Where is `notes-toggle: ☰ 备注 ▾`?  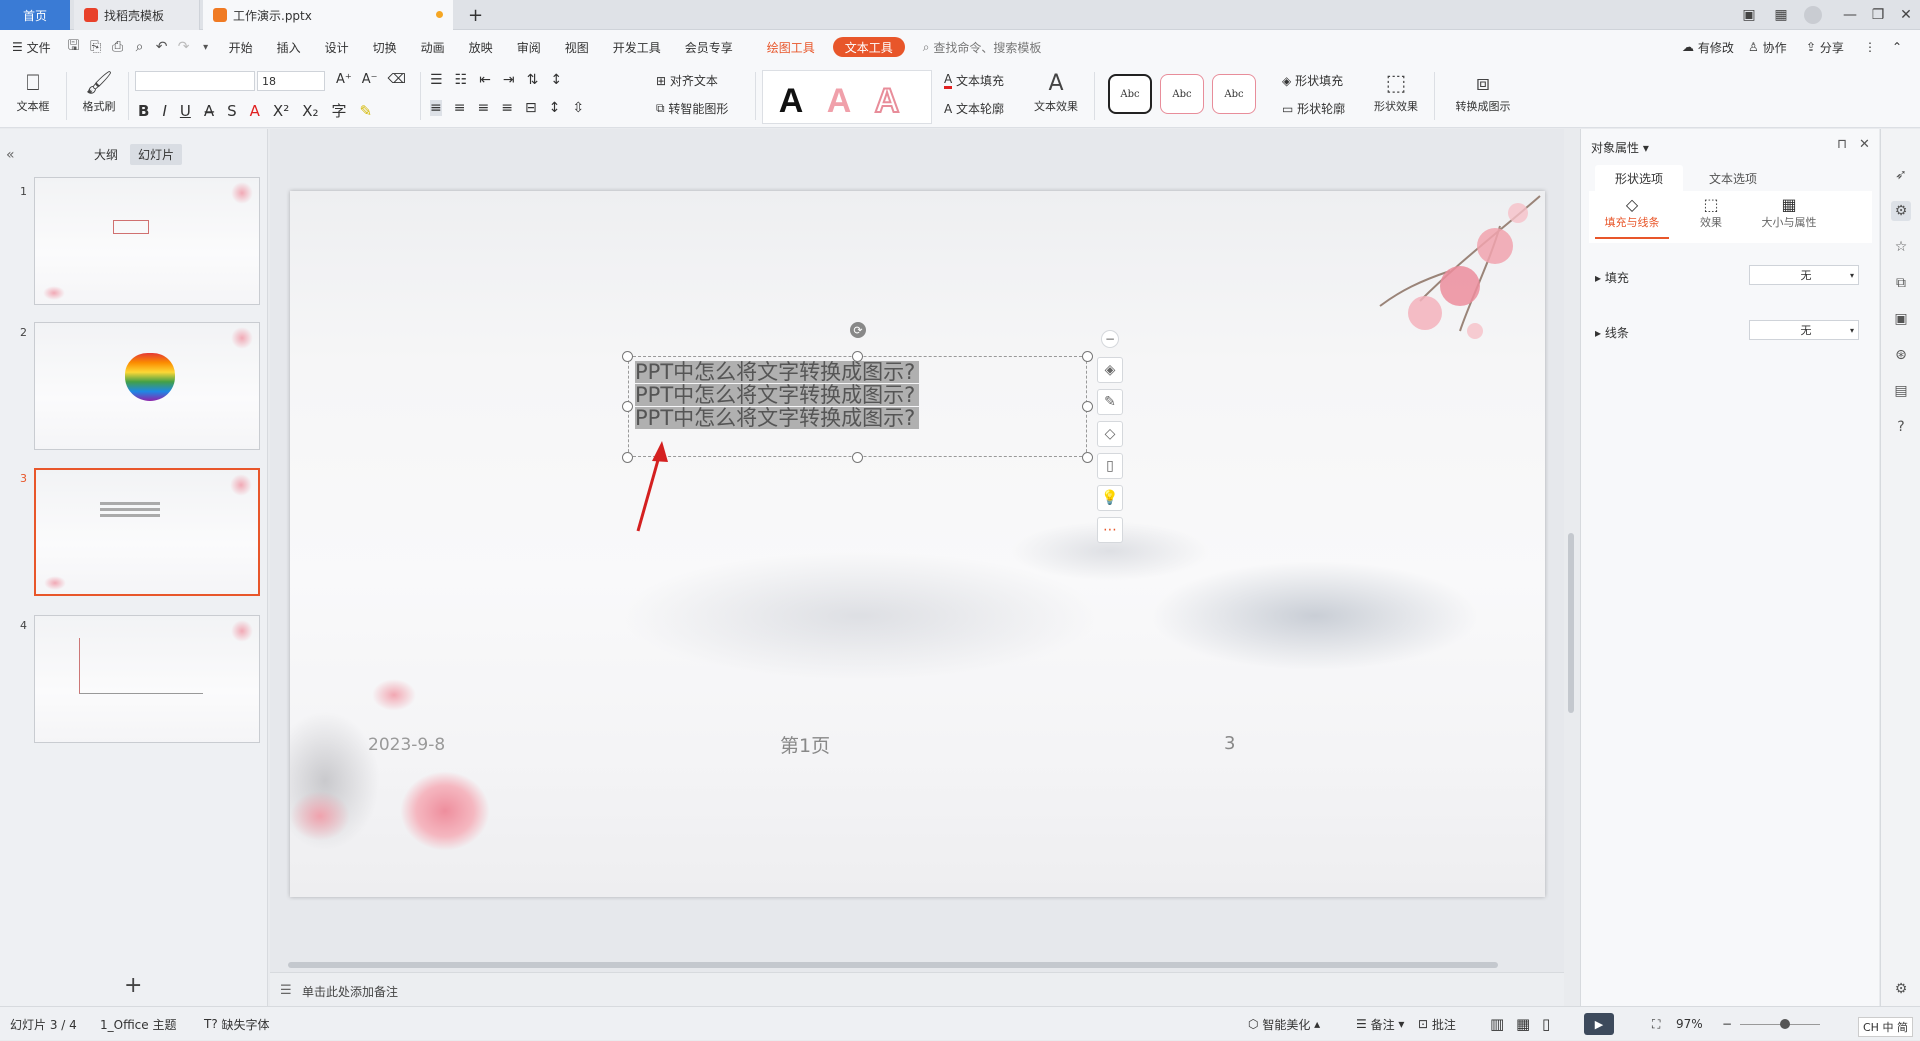 notes-toggle: ☰ 备注 ▾ is located at coordinates (1380, 1024).